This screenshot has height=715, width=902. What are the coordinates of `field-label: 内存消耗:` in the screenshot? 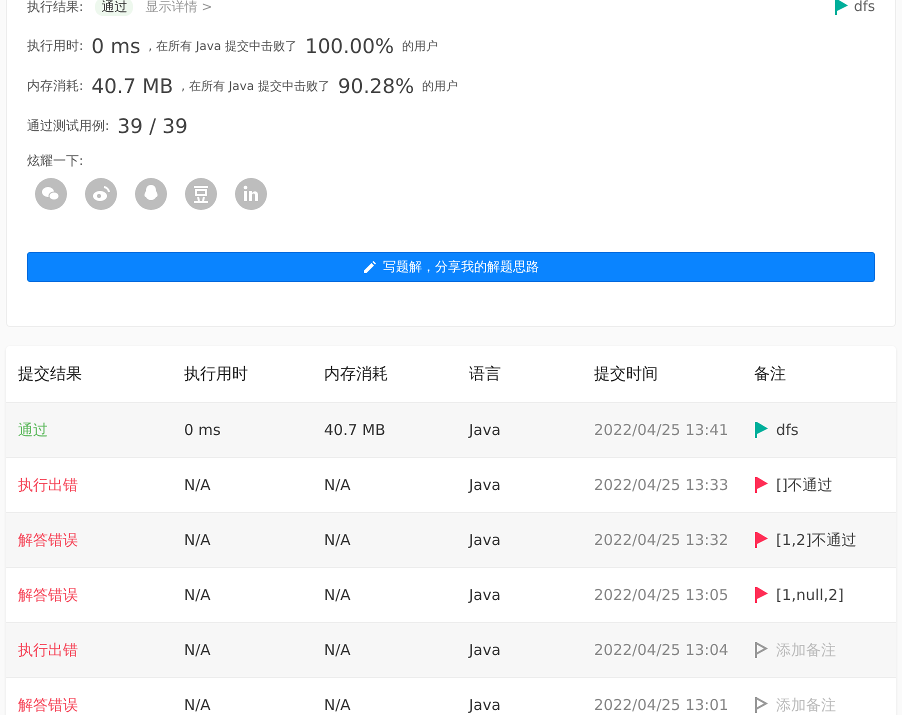 It's located at (55, 86).